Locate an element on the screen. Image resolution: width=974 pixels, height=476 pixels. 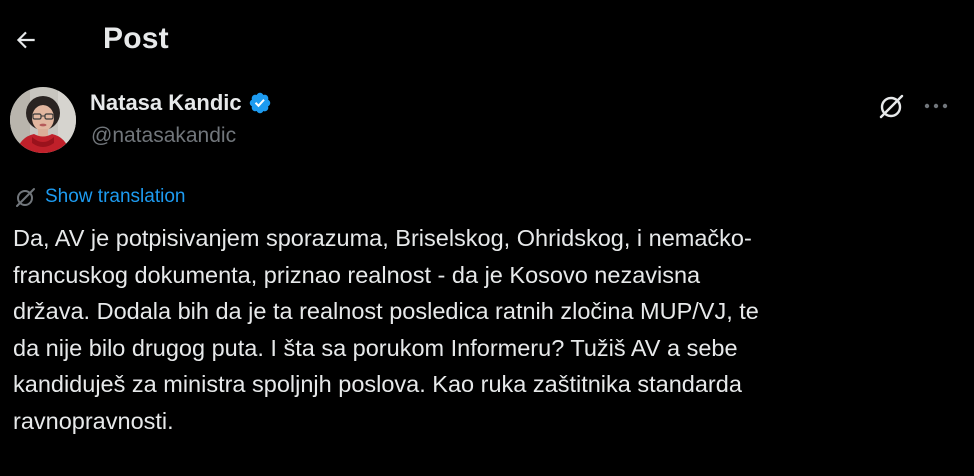
avatar-photo is located at coordinates (43, 120).